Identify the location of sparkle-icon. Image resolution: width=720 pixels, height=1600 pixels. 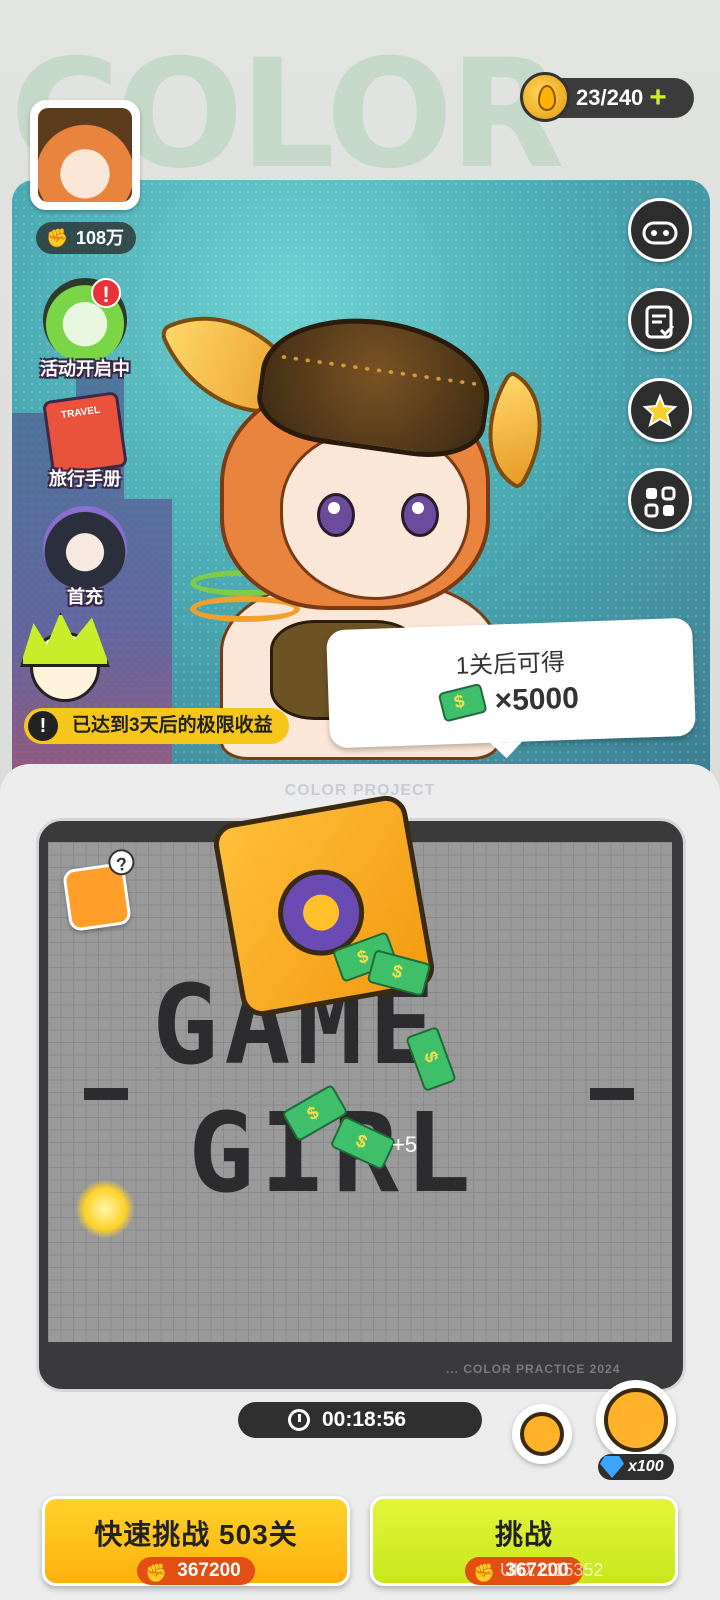
(105, 1209).